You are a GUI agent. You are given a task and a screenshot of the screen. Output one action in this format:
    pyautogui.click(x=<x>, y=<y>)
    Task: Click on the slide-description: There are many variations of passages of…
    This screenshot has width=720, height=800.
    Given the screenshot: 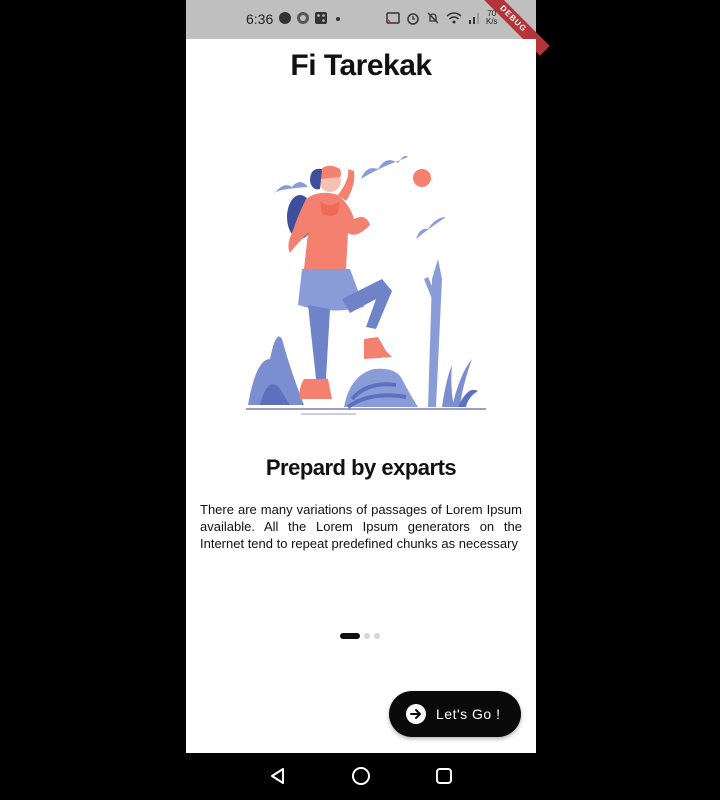 What is the action you would take?
    pyautogui.click(x=361, y=526)
    